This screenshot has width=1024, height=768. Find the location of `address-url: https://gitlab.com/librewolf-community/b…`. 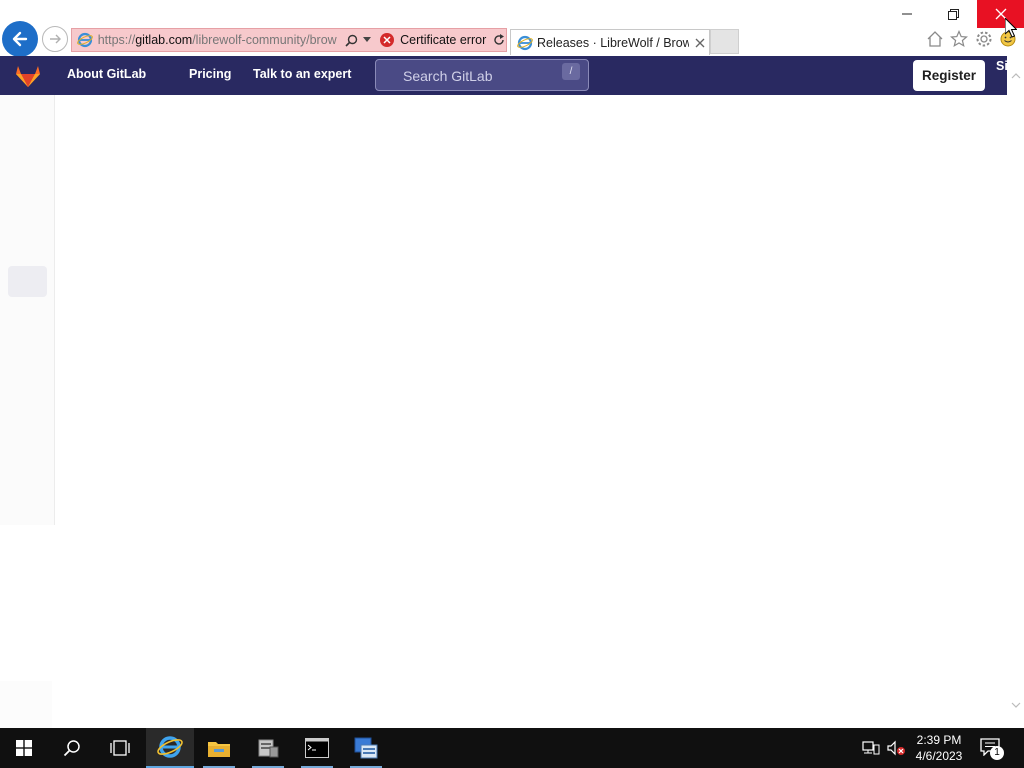

address-url: https://gitlab.com/librewolf-community/b… is located at coordinates (219, 40).